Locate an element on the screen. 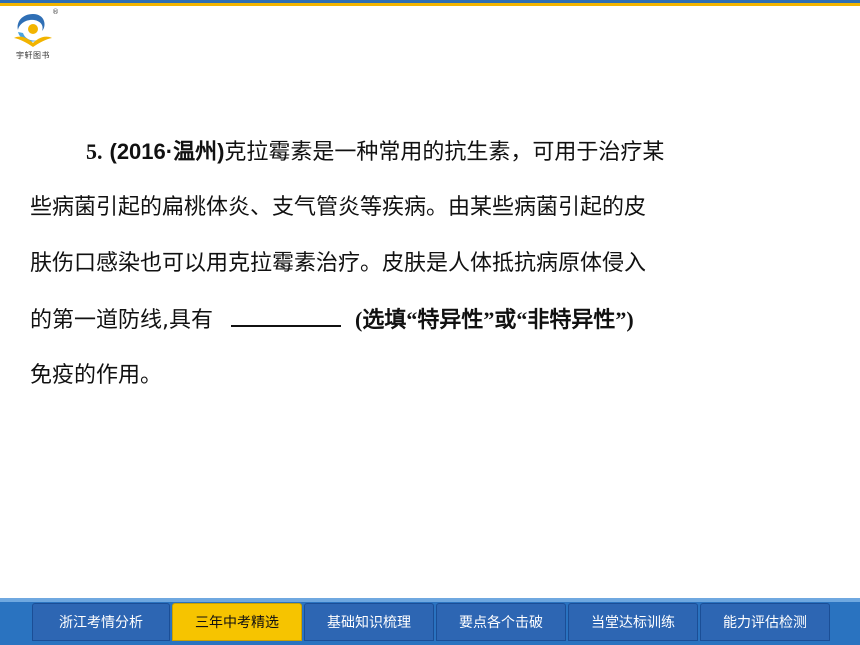  question-line-4: 的第一道防线,具有 (选填“特异性”或“非特异性”) is located at coordinates (424, 320).